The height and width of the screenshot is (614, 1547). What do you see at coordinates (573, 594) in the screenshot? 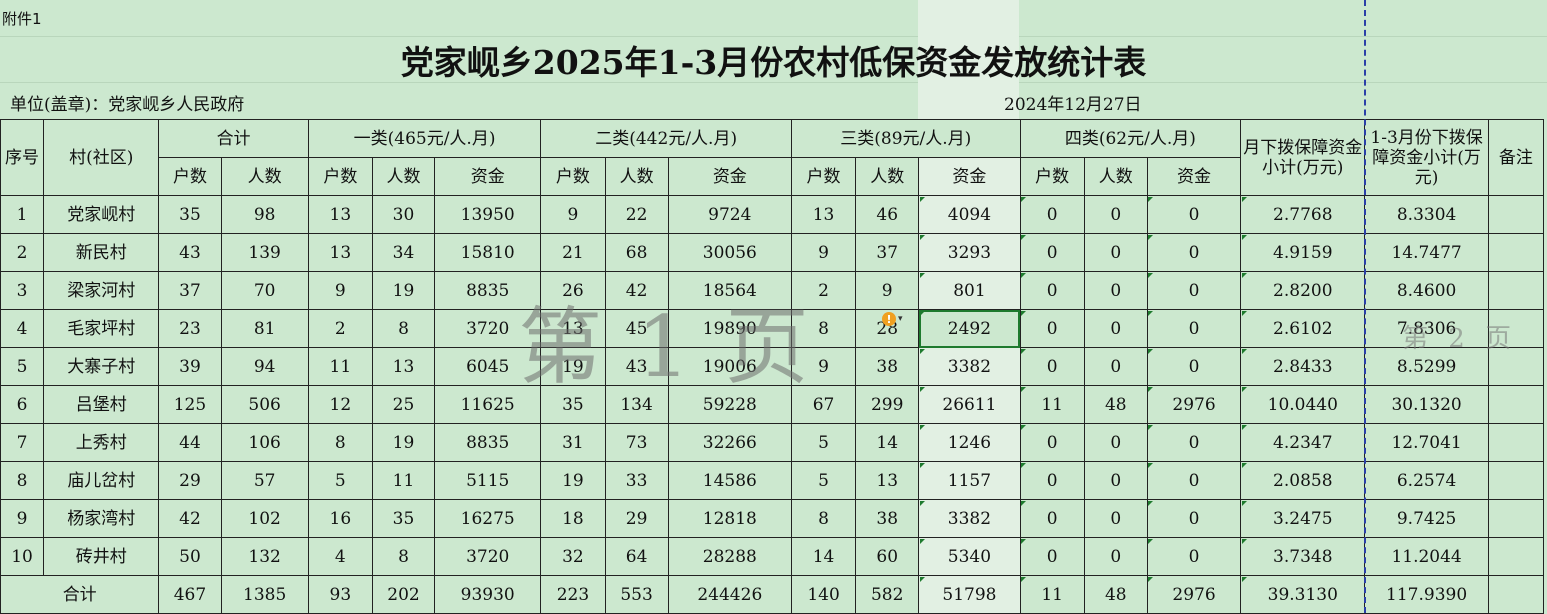
I see `total-cell-c2-h: 223` at bounding box center [573, 594].